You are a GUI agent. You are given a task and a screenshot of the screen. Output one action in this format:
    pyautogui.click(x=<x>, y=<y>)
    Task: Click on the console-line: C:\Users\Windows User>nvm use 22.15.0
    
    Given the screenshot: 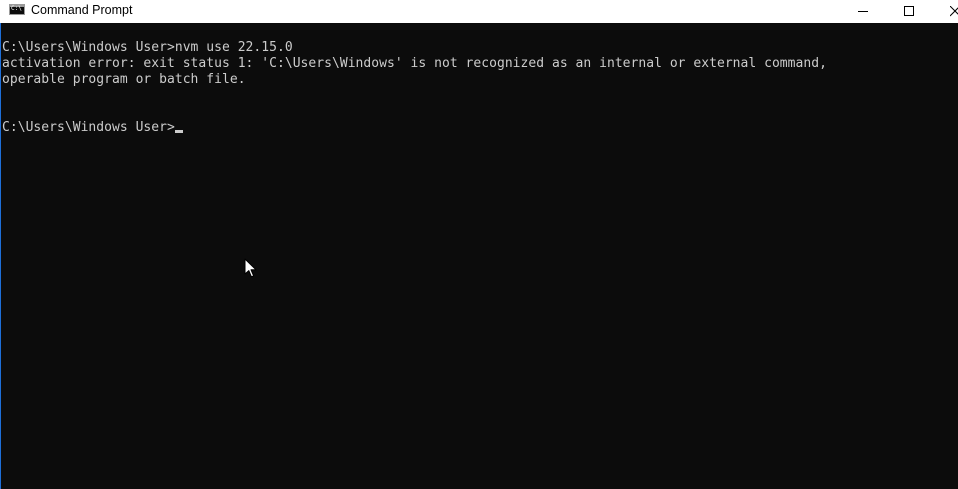 What is the action you would take?
    pyautogui.click(x=147, y=47)
    